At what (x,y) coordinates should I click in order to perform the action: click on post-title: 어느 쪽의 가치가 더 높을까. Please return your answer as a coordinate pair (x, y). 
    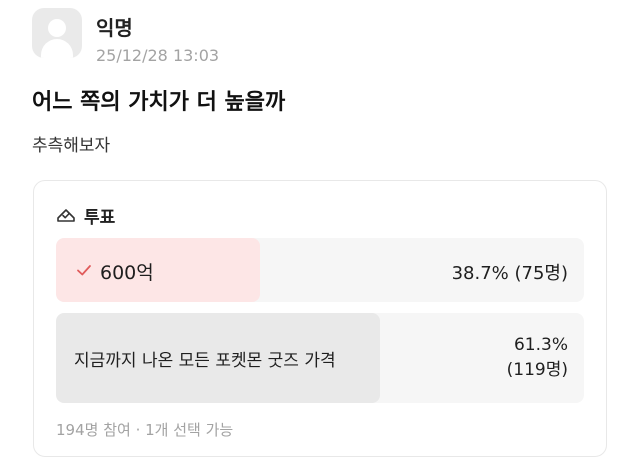
    Looking at the image, I should click on (159, 102).